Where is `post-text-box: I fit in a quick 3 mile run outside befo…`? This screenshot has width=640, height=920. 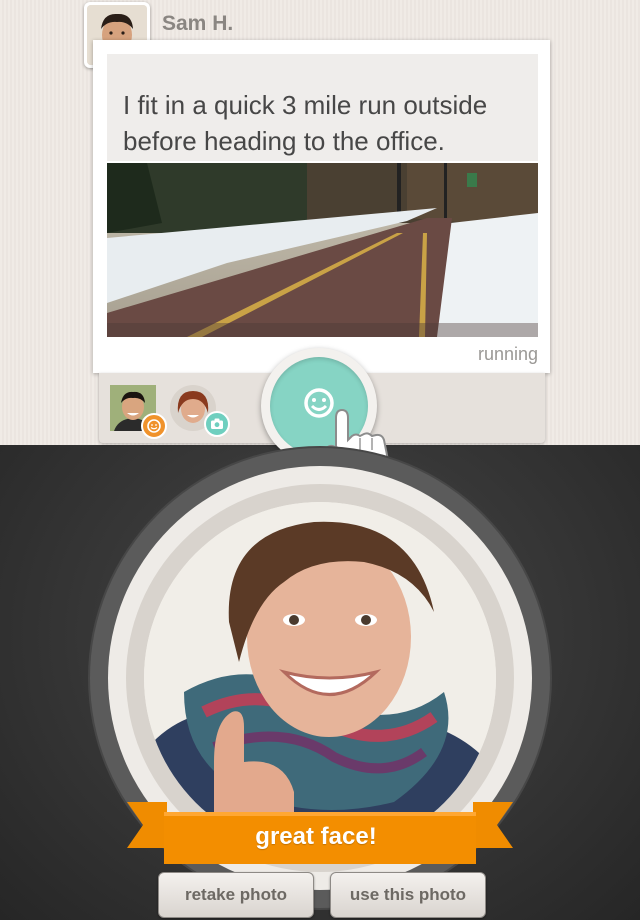
post-text-box: I fit in a quick 3 mile run outside befo… is located at coordinates (322, 107).